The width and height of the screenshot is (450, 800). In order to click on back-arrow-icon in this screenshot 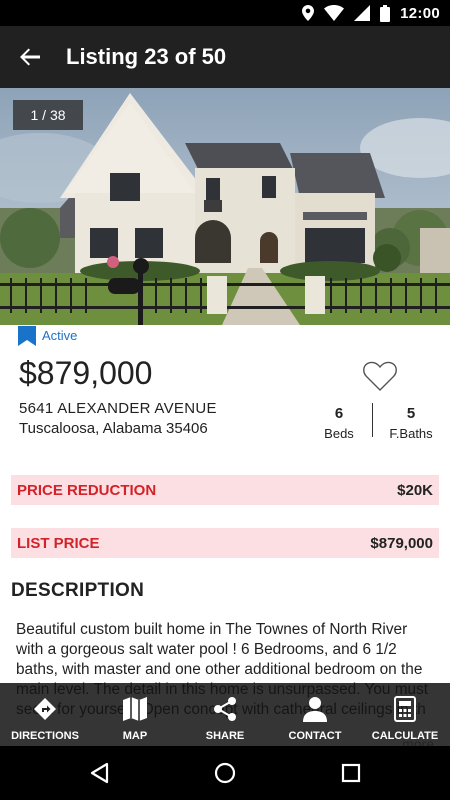, I will do `click(30, 57)`.